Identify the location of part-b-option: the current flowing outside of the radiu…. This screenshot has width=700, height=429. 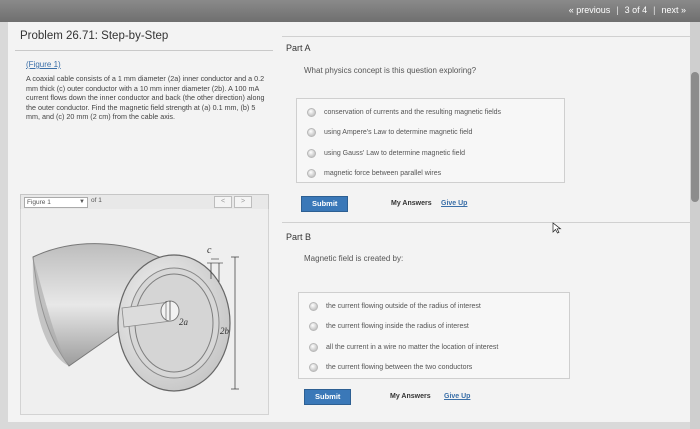
(395, 306).